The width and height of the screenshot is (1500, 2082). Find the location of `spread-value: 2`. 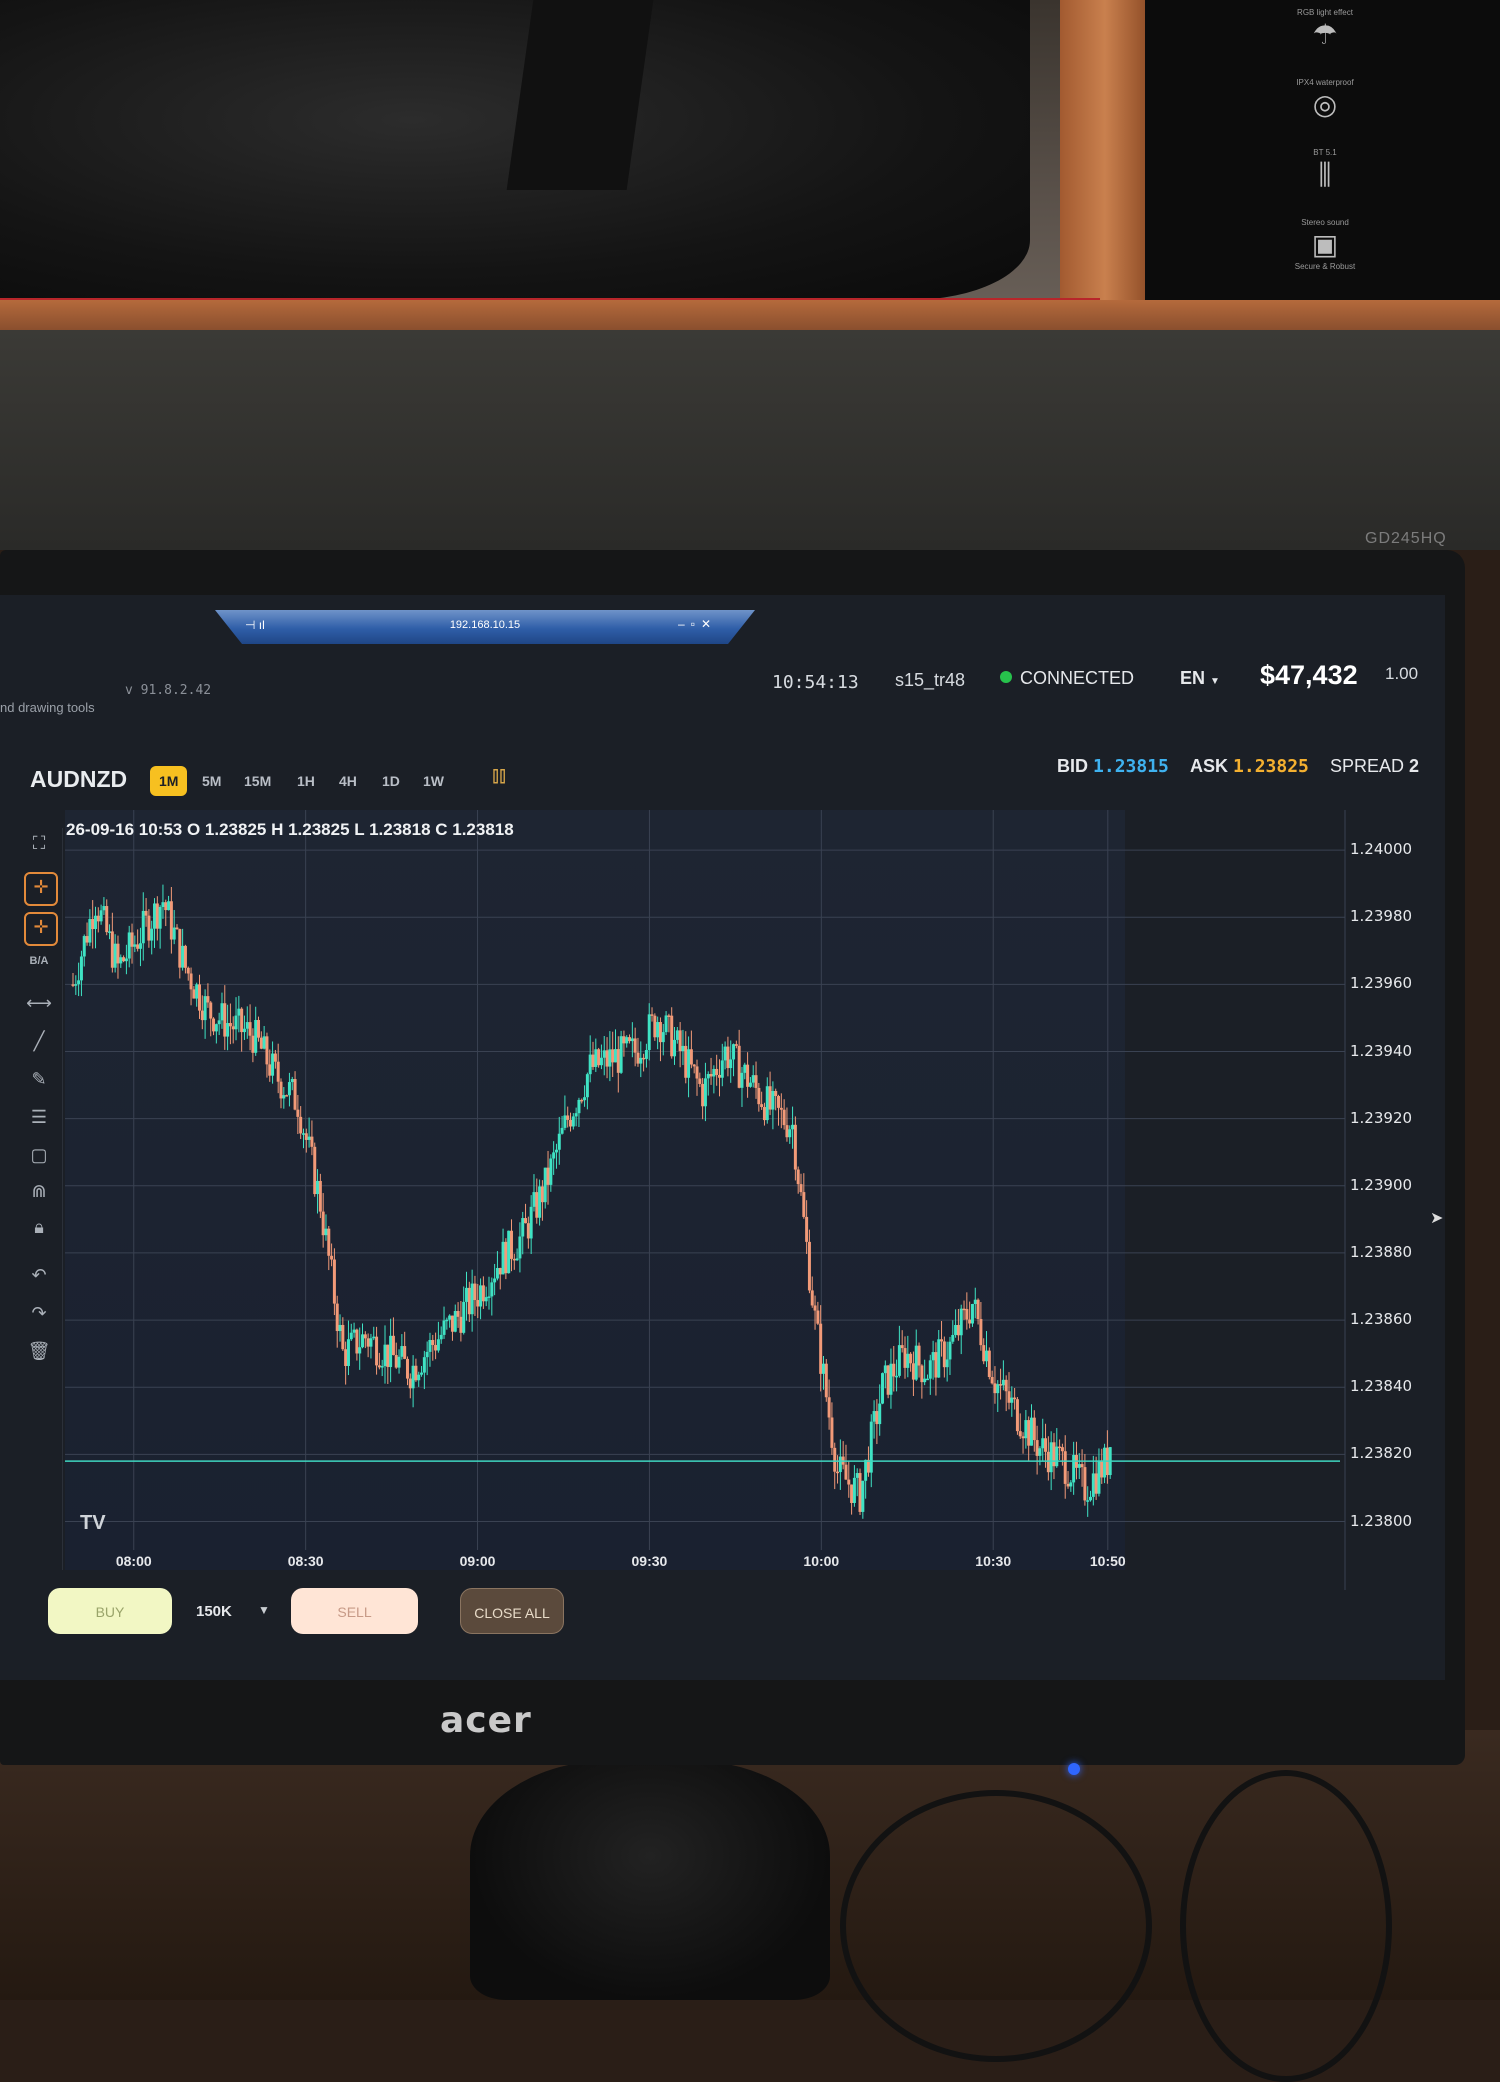

spread-value: 2 is located at coordinates (1414, 766).